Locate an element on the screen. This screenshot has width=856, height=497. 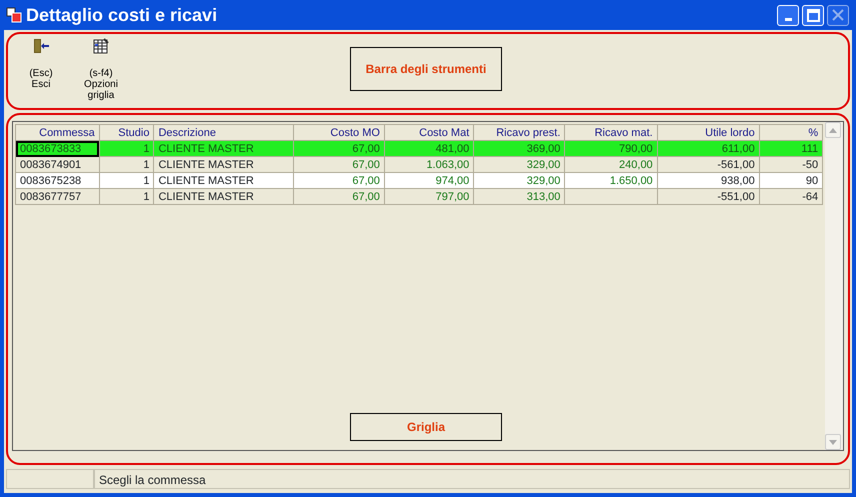
minimize-button is located at coordinates (788, 15).